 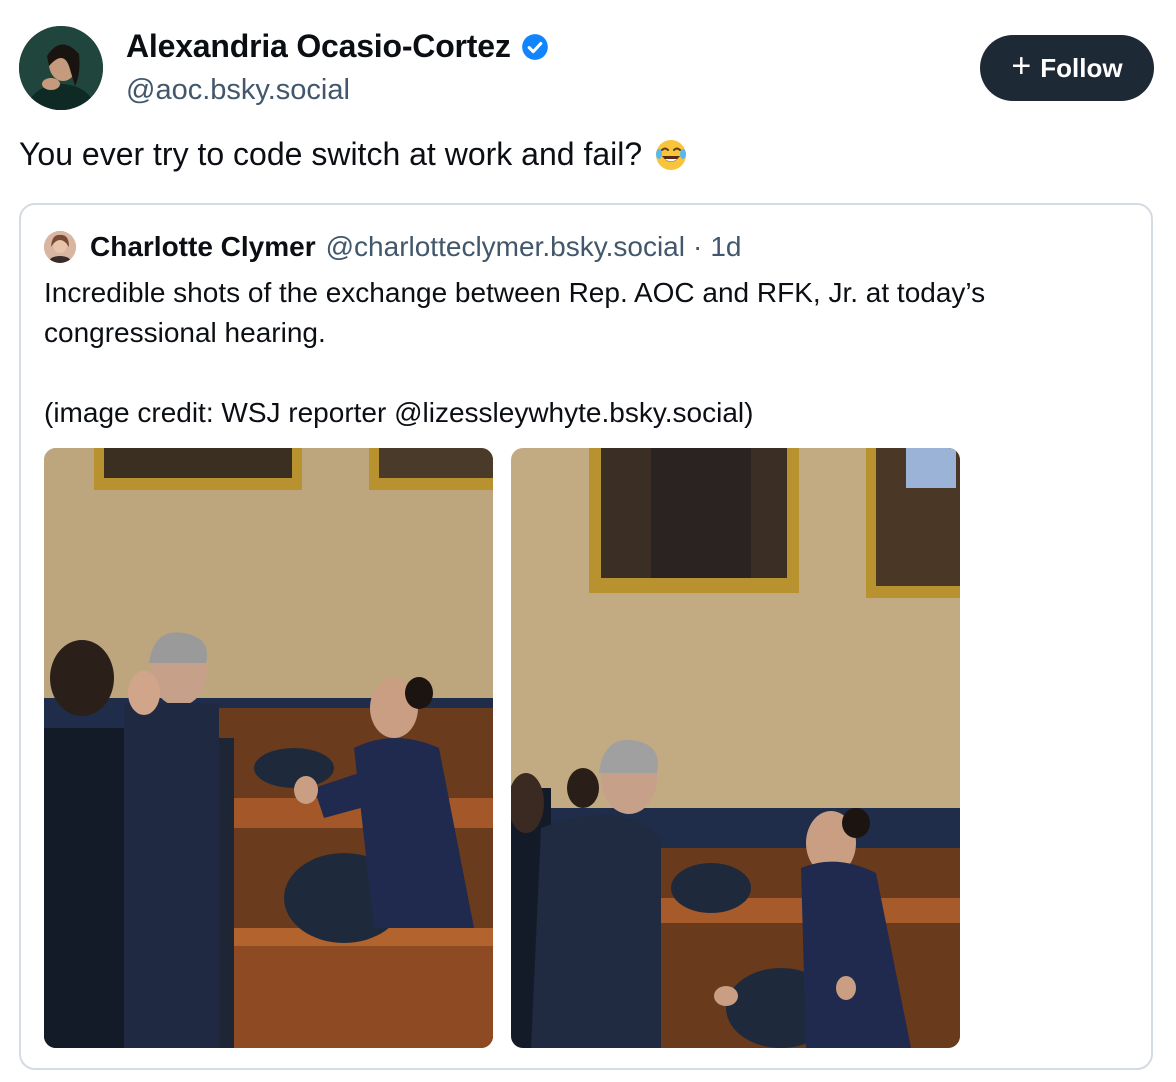 I want to click on quoted-author-name: Charlotte Clymer, so click(x=203, y=247).